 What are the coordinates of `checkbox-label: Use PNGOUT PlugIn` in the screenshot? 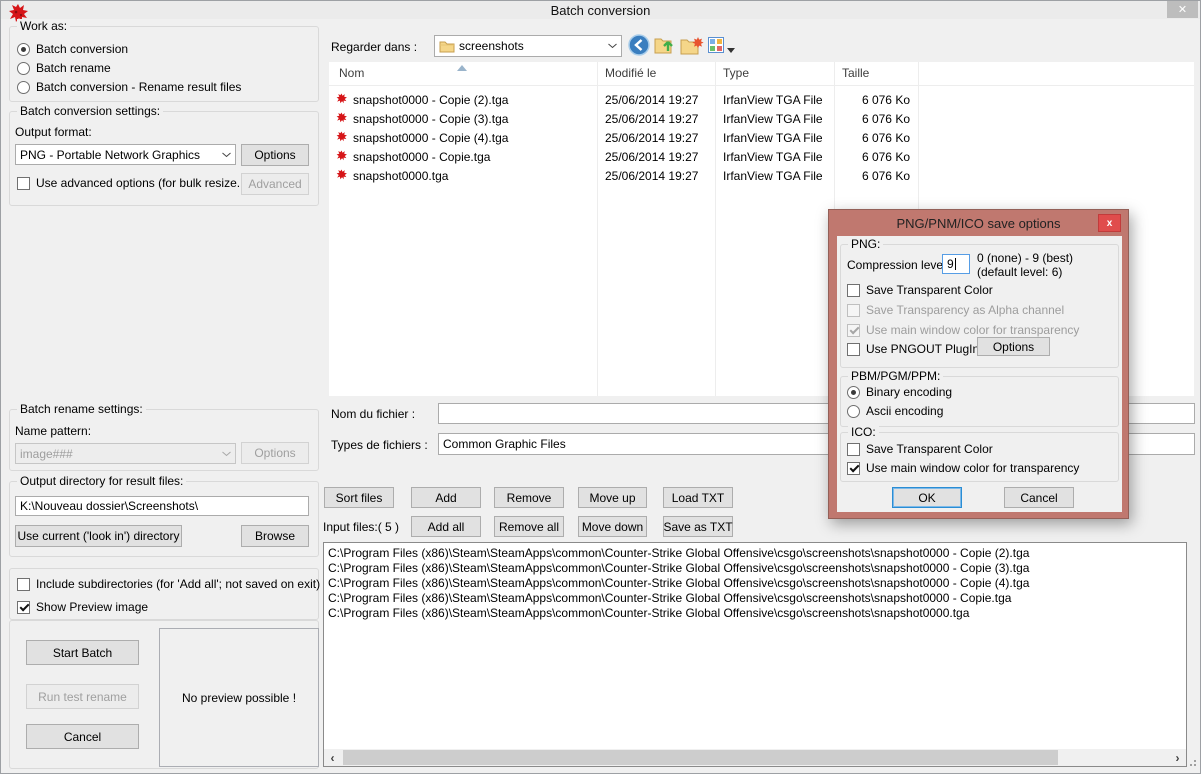 It's located at (923, 349).